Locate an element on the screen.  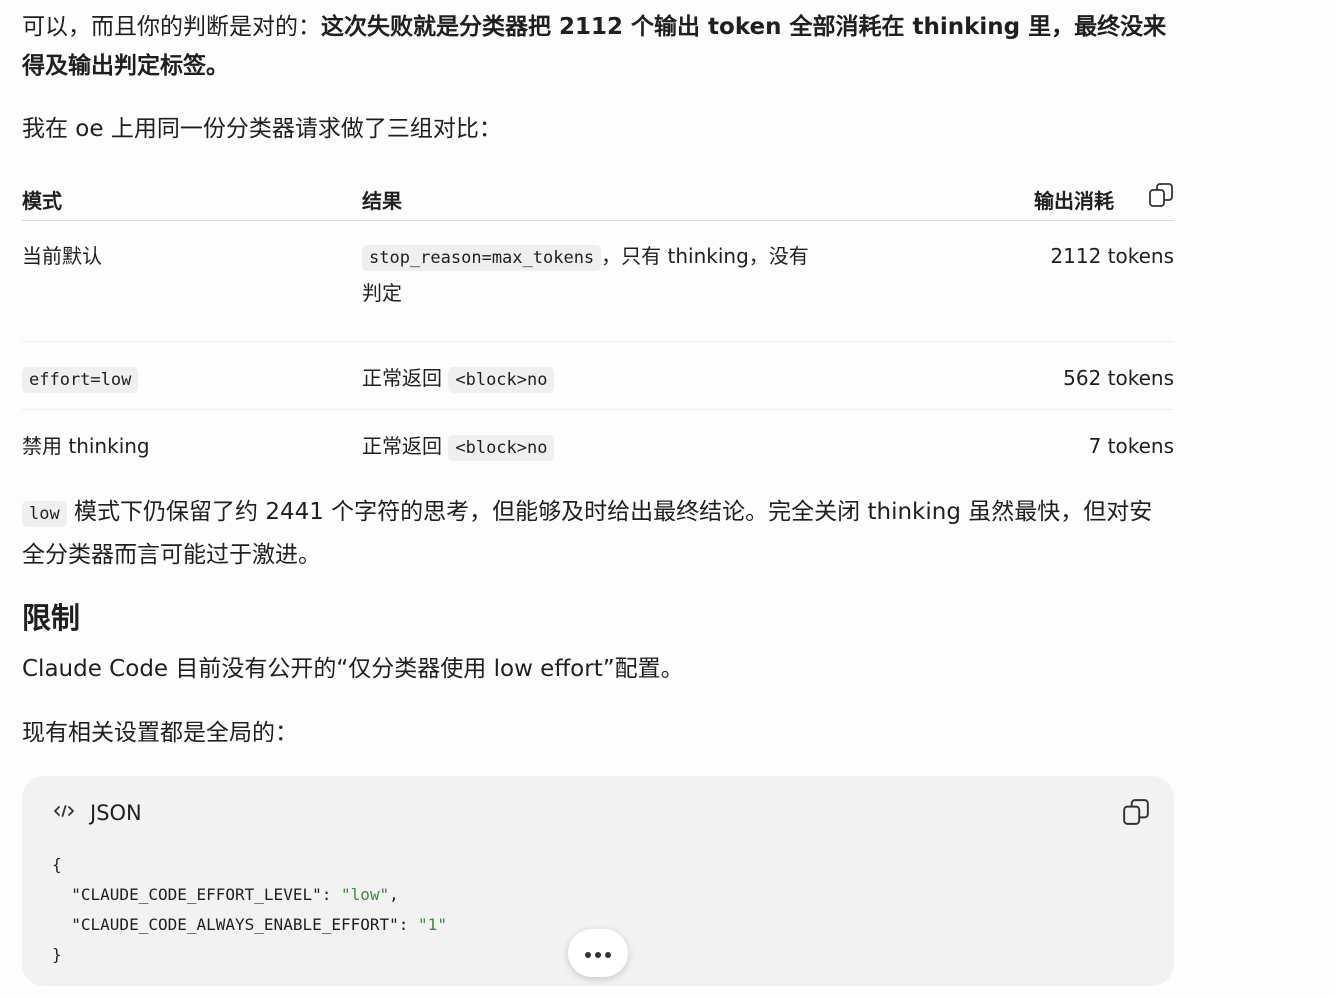
cell-mode: effort=low is located at coordinates (192, 375).